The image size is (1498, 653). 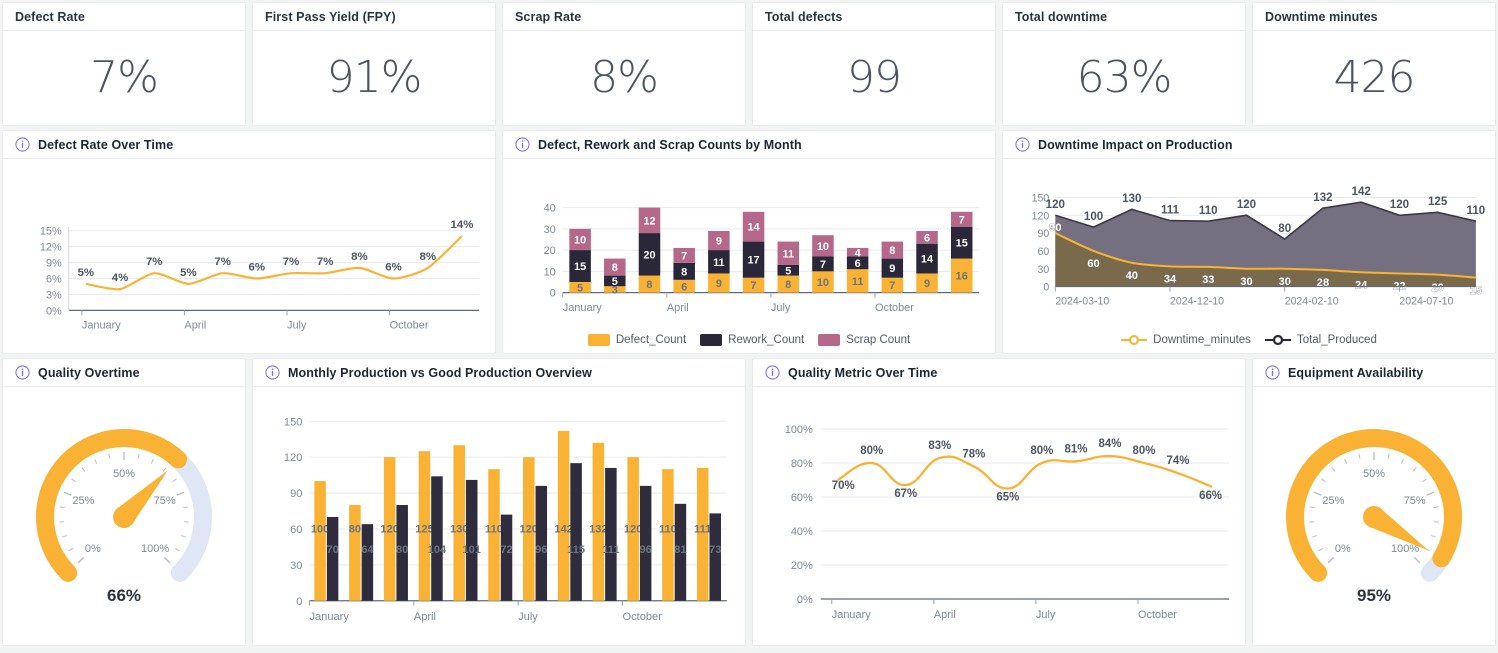 What do you see at coordinates (1277, 340) in the screenshot?
I see `line-marker-icon` at bounding box center [1277, 340].